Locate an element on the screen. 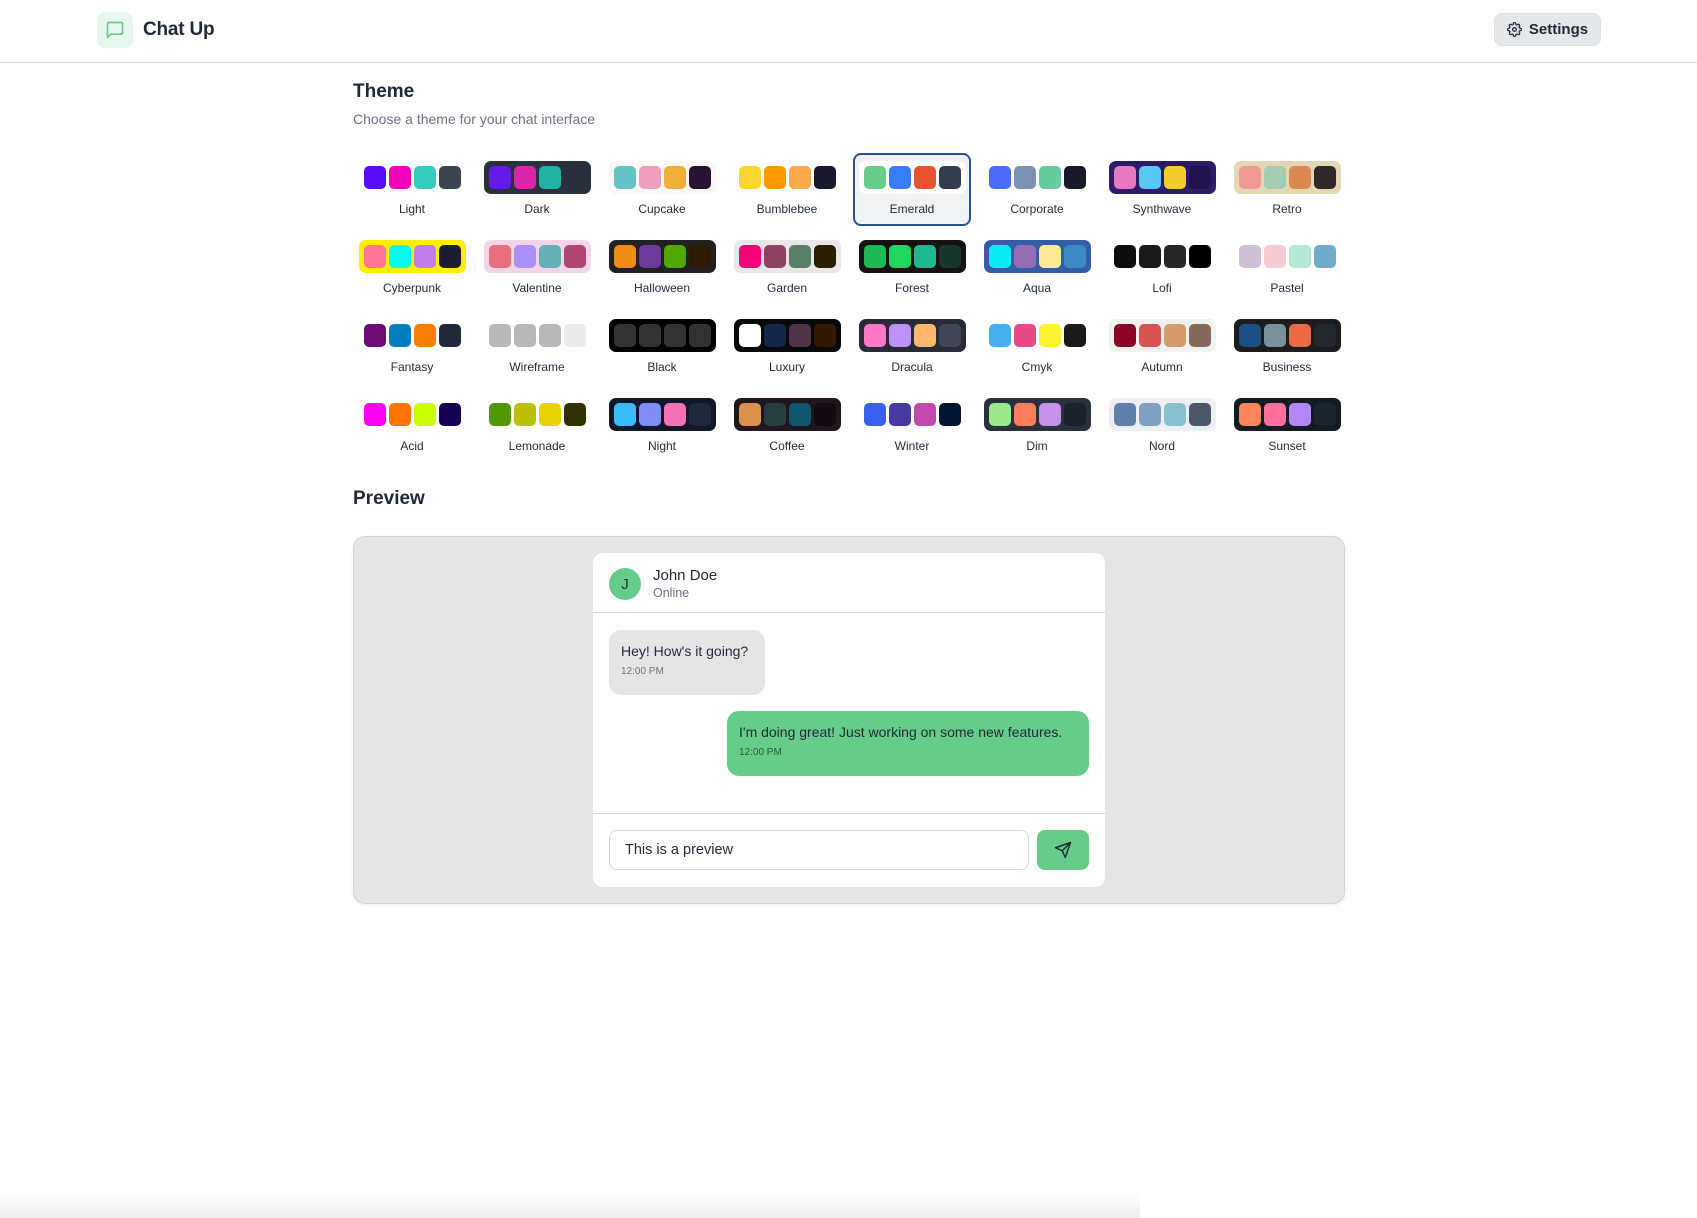  settings-button: Settings is located at coordinates (1547, 29).